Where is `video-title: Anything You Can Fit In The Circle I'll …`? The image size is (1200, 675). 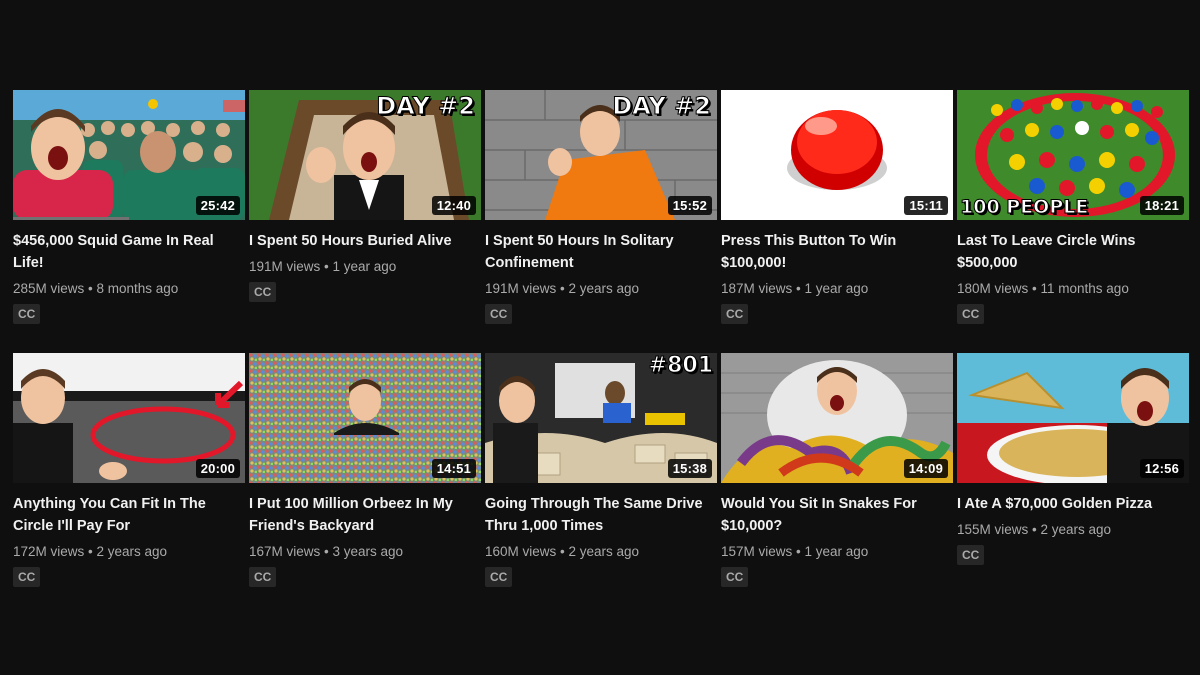 video-title: Anything You Can Fit In The Circle I'll … is located at coordinates (129, 515).